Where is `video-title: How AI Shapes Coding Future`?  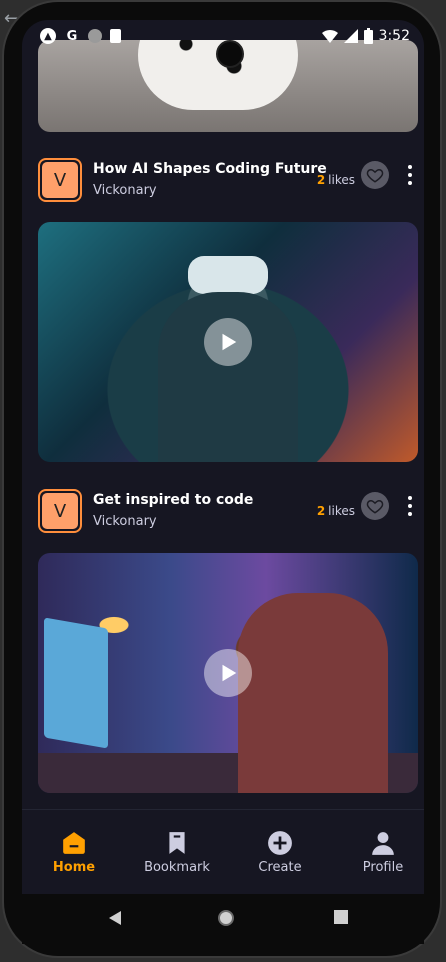
video-title: How AI Shapes Coding Future is located at coordinates (210, 169).